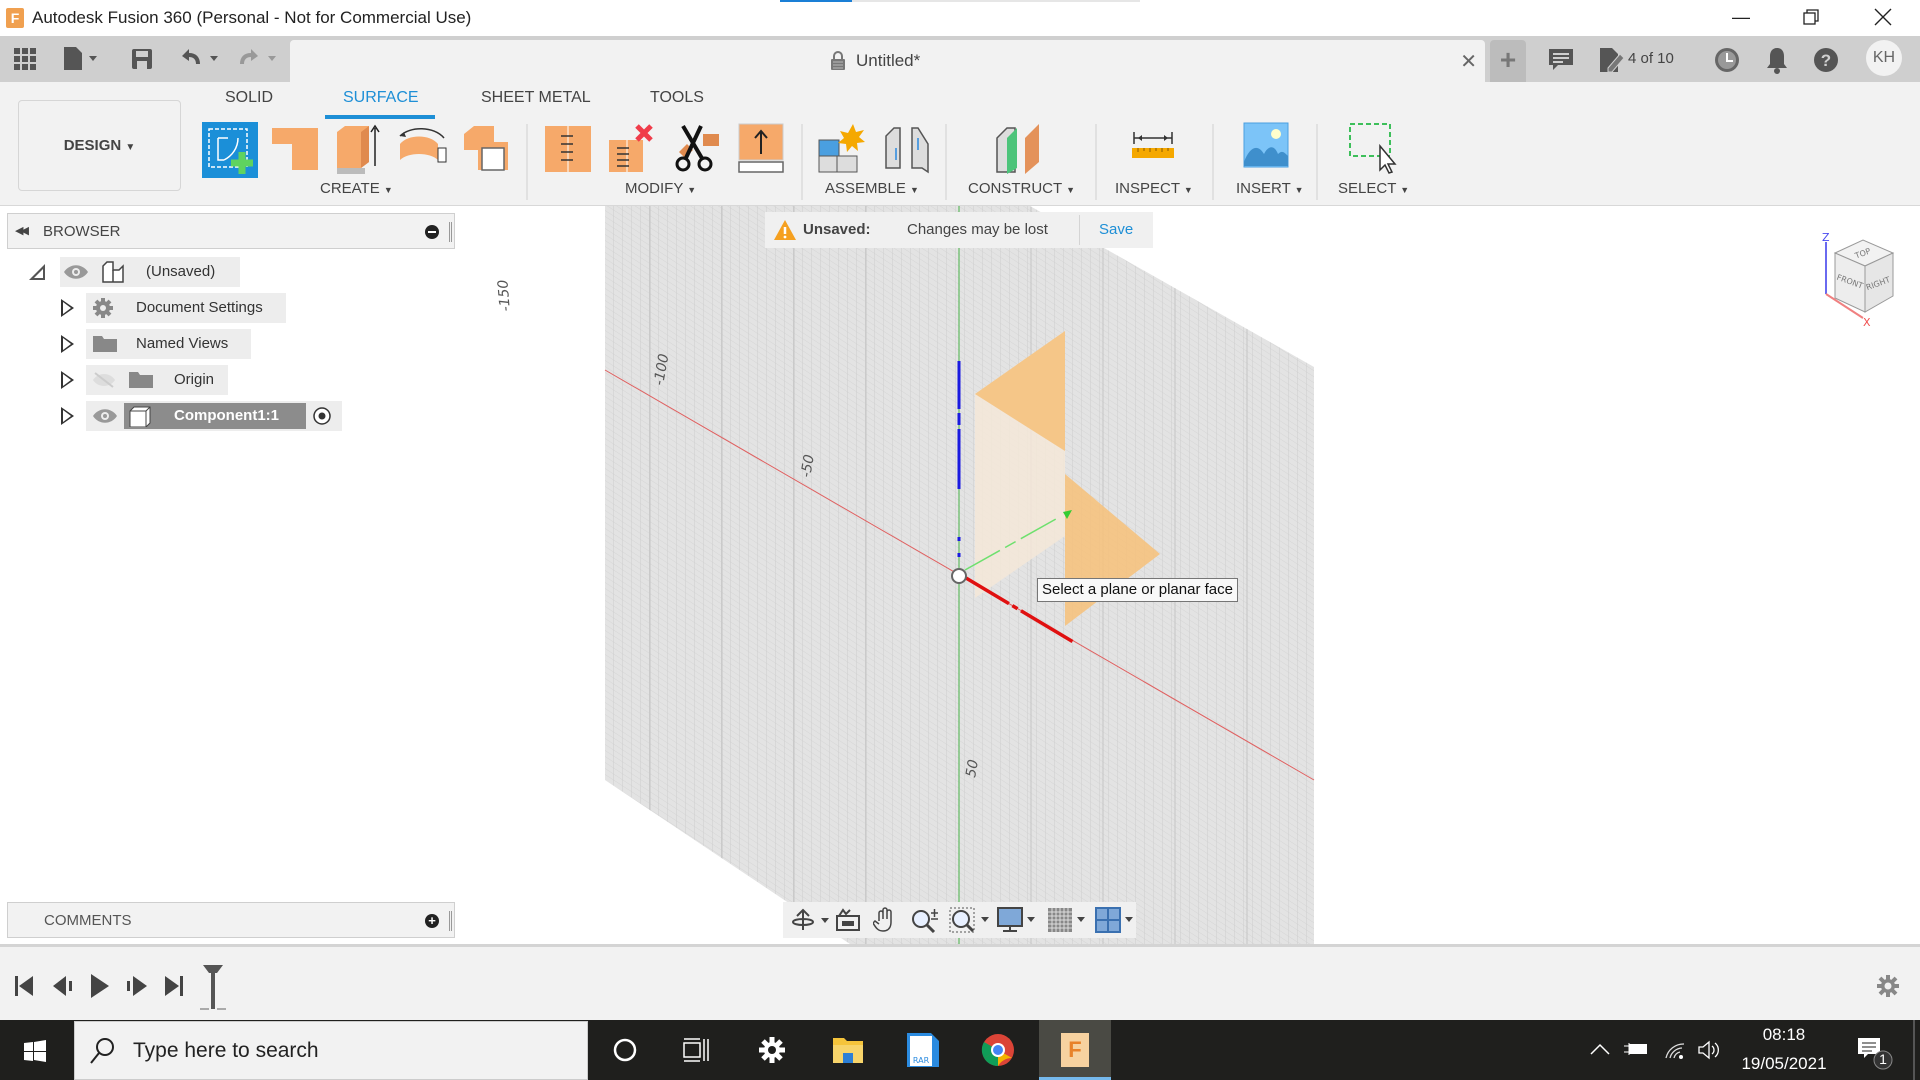 This screenshot has height=1080, width=1920. Describe the element at coordinates (217, 988) in the screenshot. I see `timeline-marker-handle` at that location.